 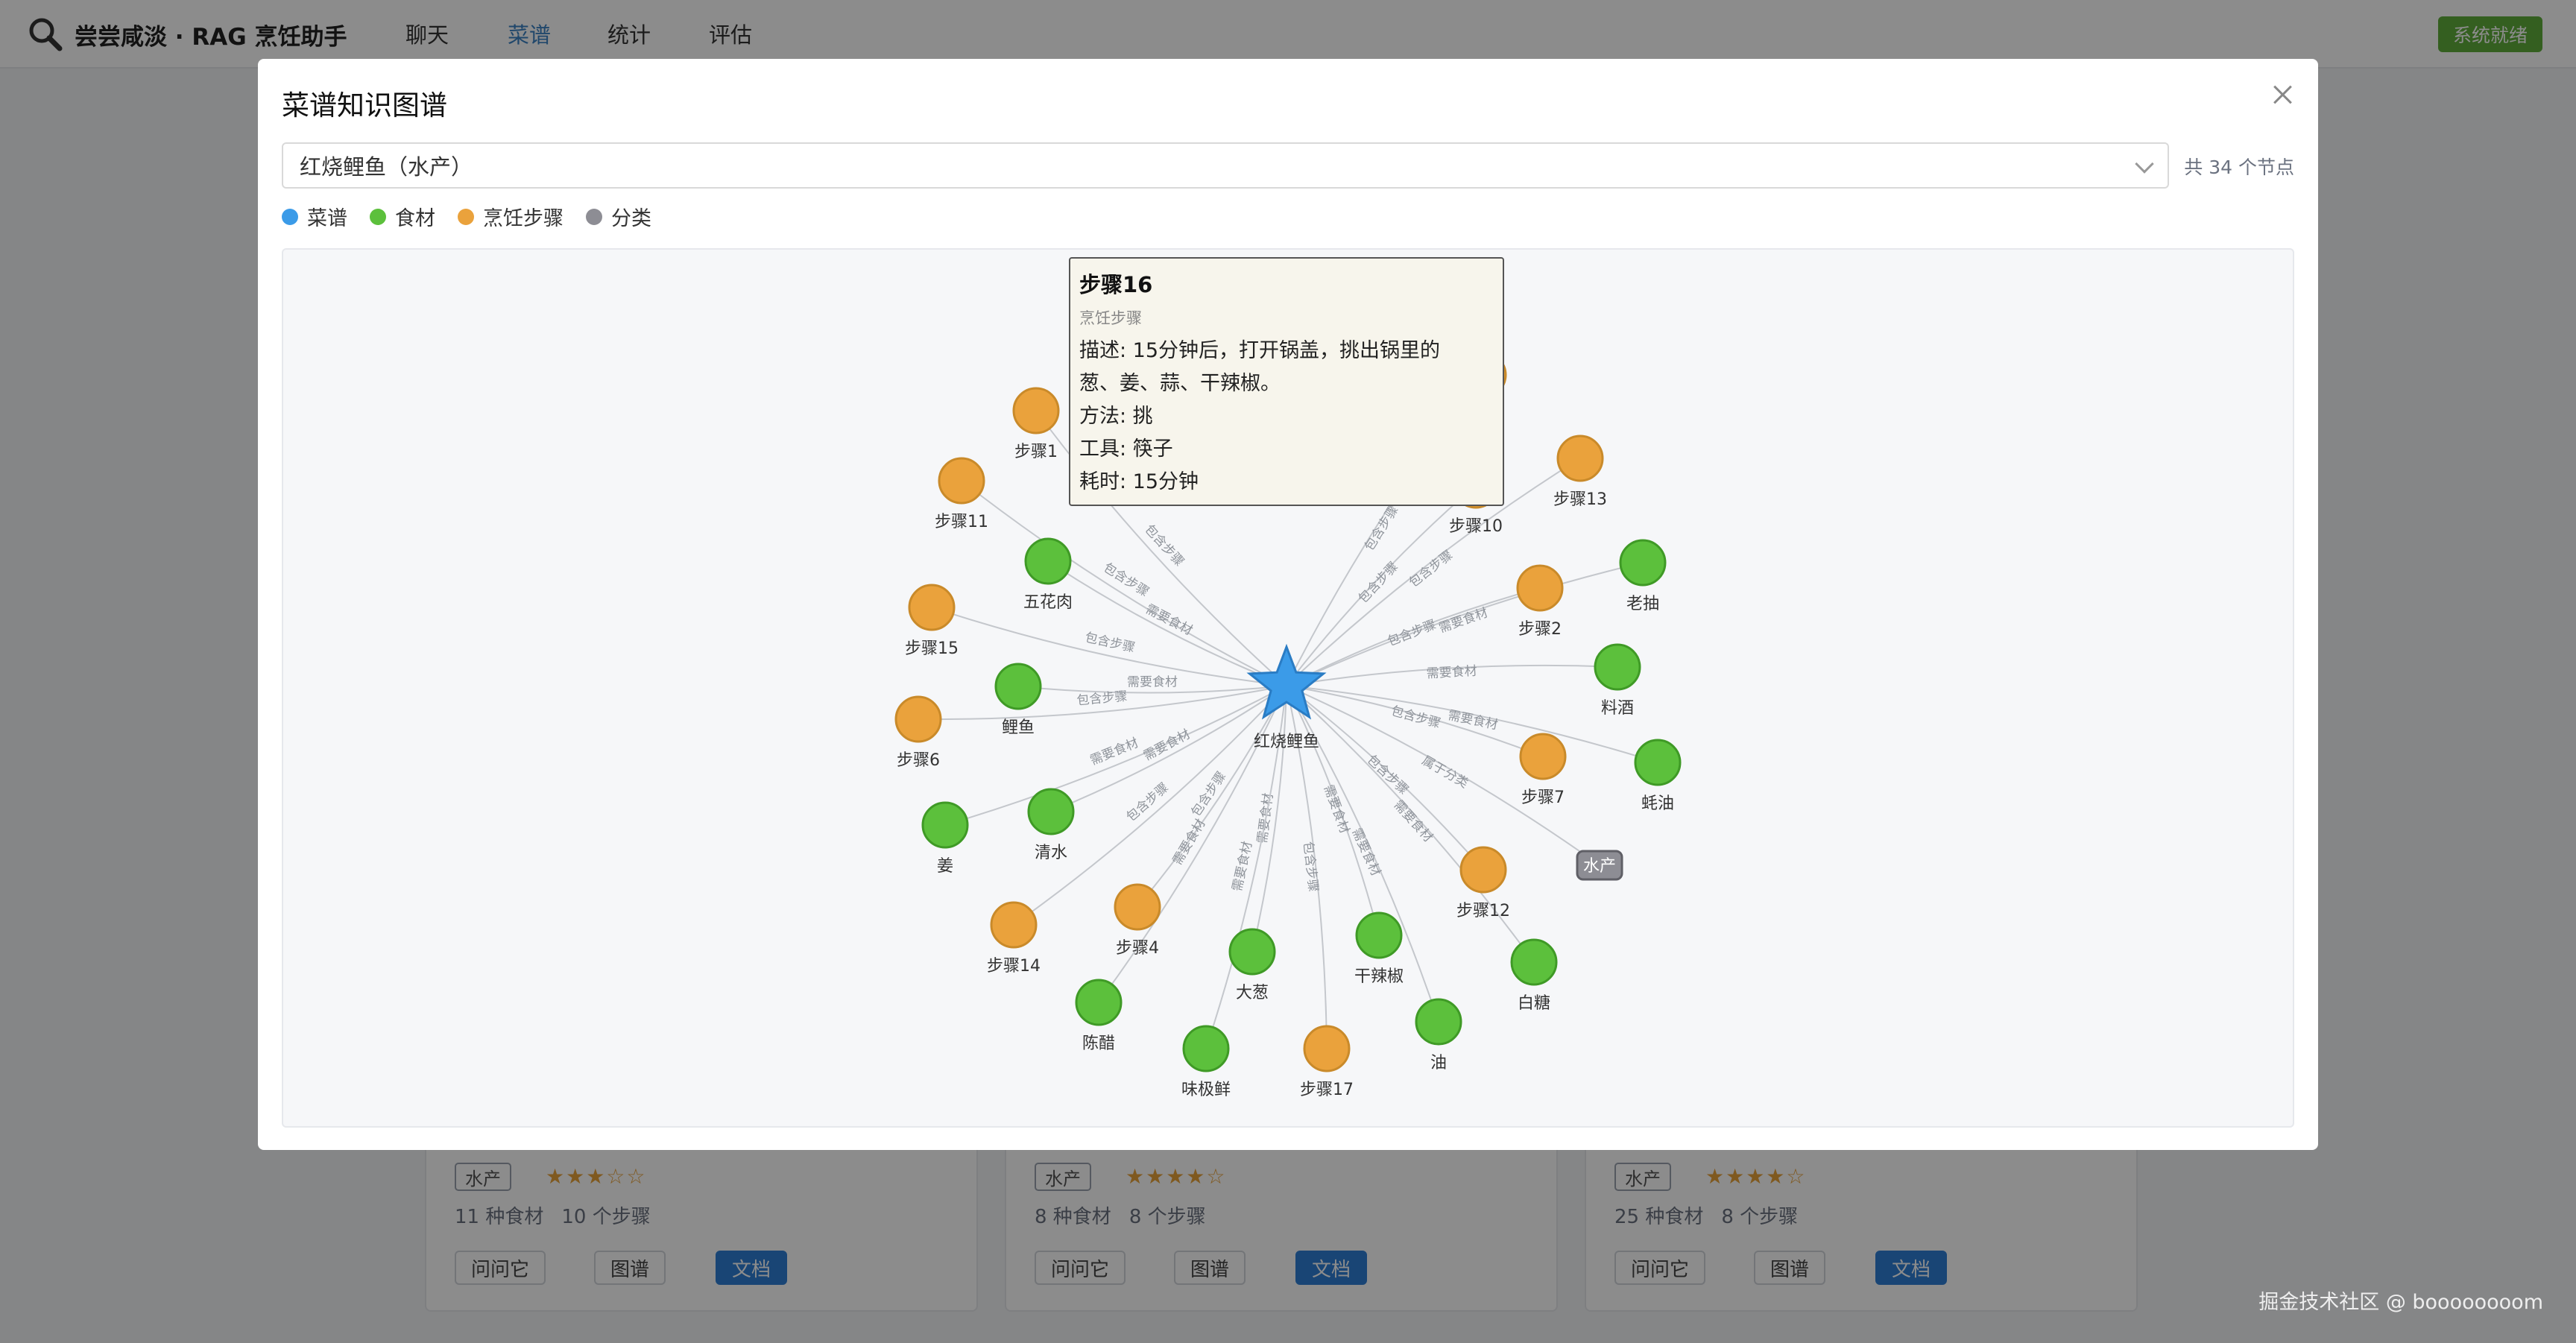 I want to click on node-label: 陈醋, so click(x=1098, y=1043).